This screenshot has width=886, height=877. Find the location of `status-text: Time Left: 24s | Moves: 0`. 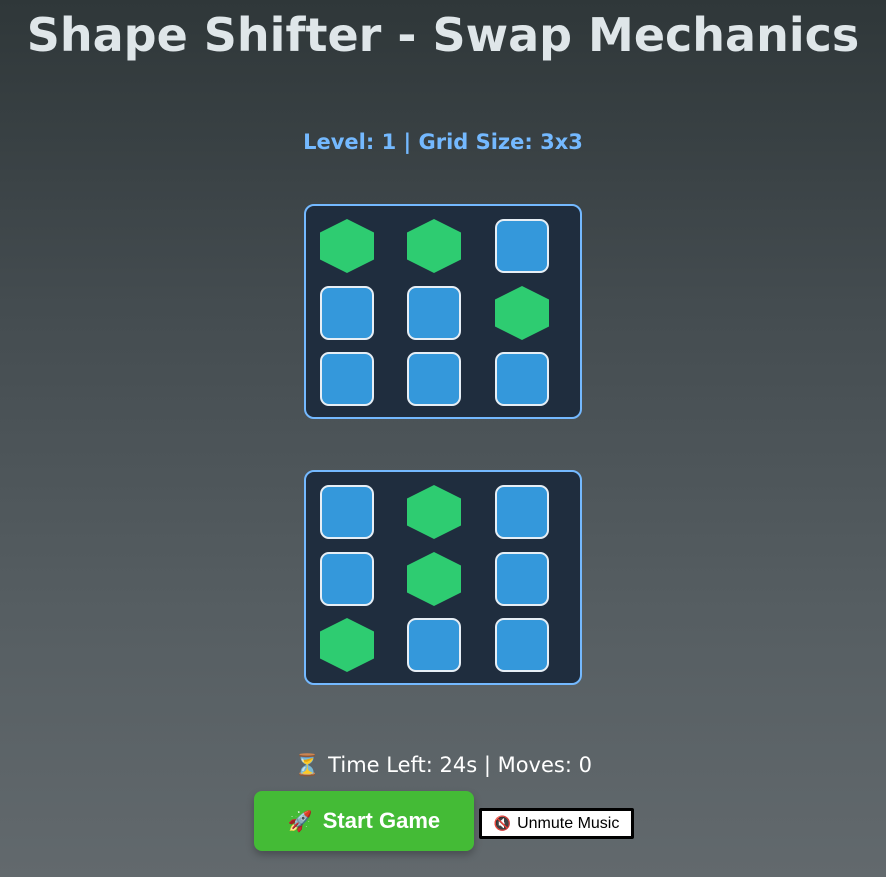

status-text: Time Left: 24s | Moves: 0 is located at coordinates (460, 765).